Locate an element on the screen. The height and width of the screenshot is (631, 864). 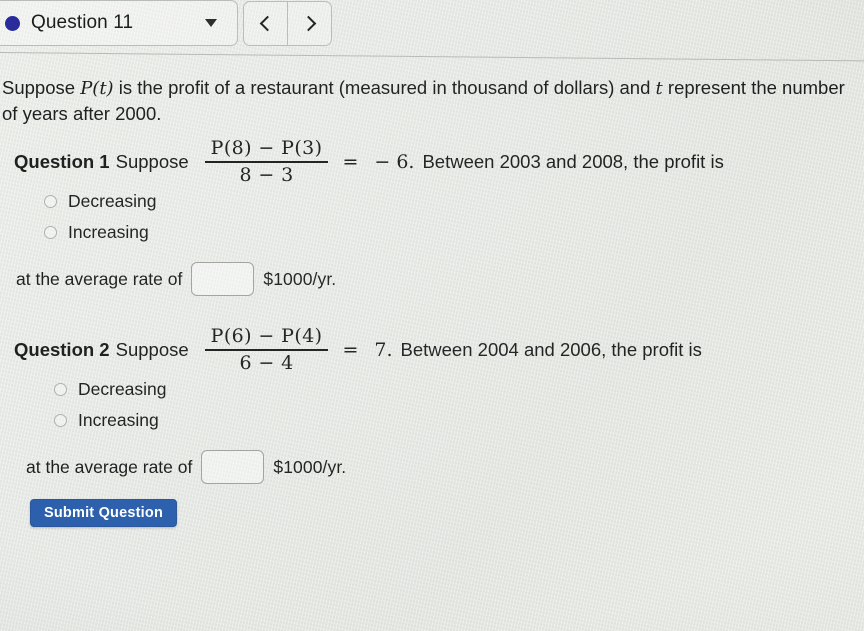
question-2-fraction-numerator: P(6) − P(4) is located at coordinates (266, 335).